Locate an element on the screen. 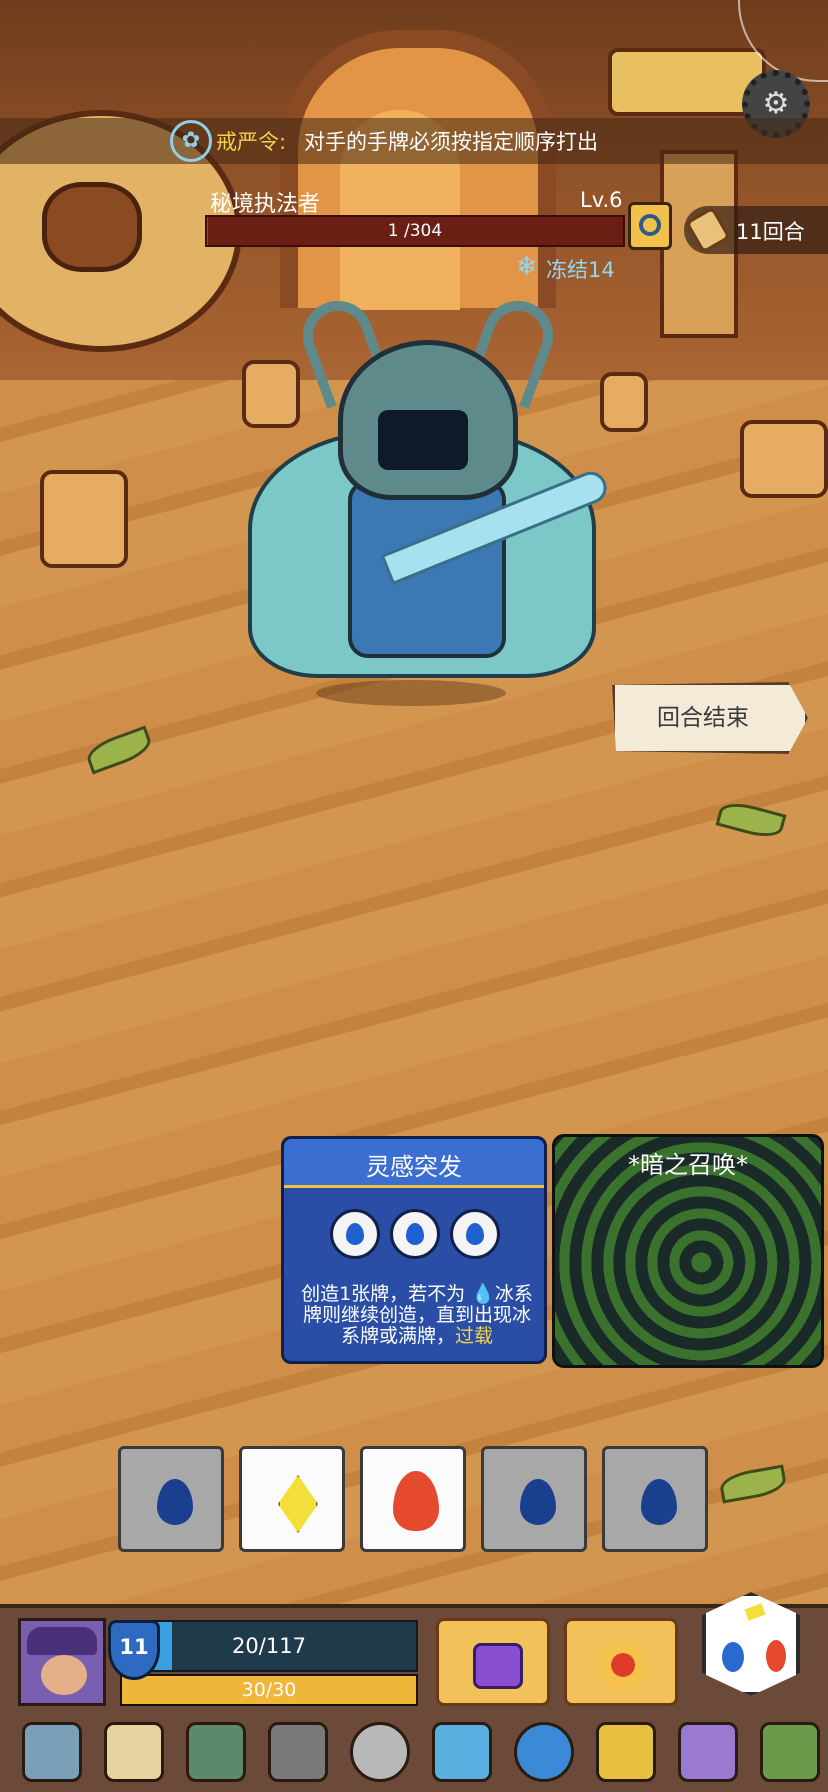 The image size is (828, 1792). gold-amulet-icon is located at coordinates (626, 1752).